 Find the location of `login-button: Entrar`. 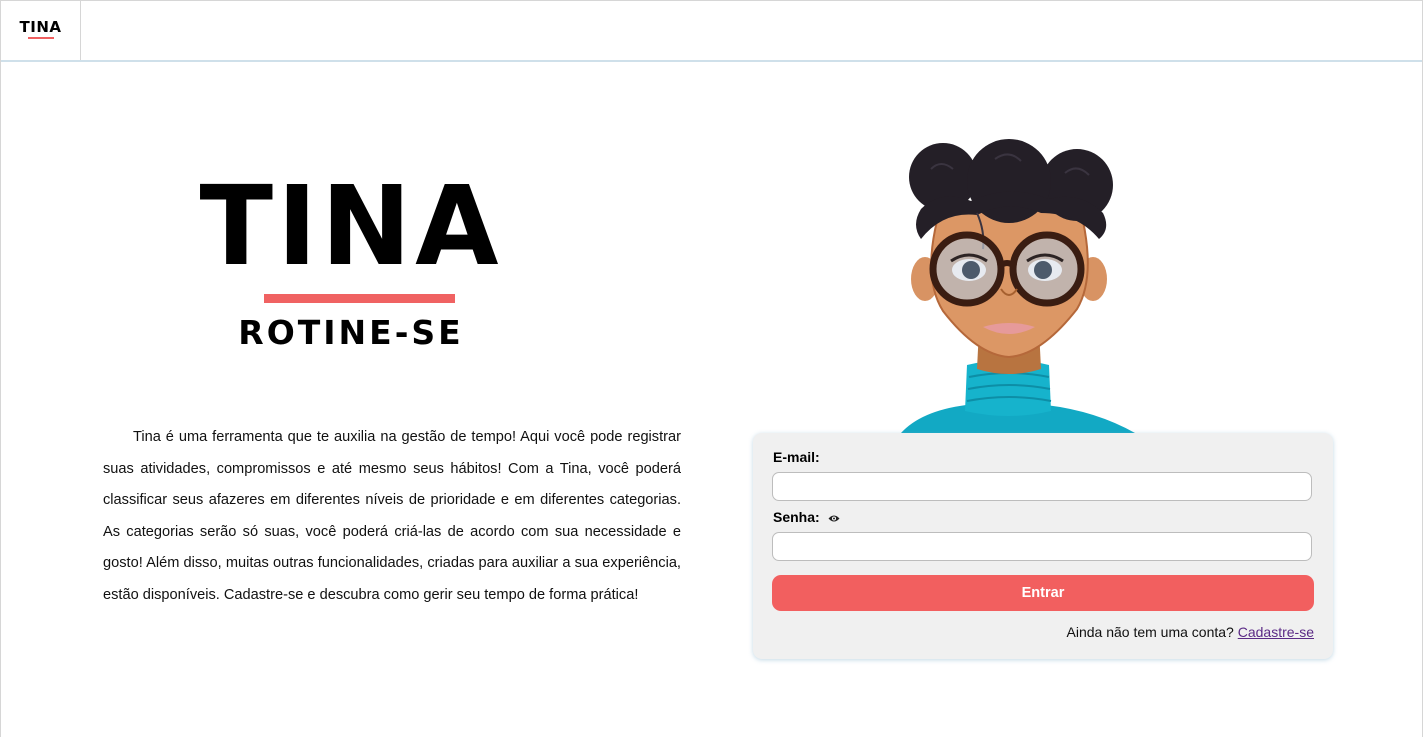

login-button: Entrar is located at coordinates (1043, 593).